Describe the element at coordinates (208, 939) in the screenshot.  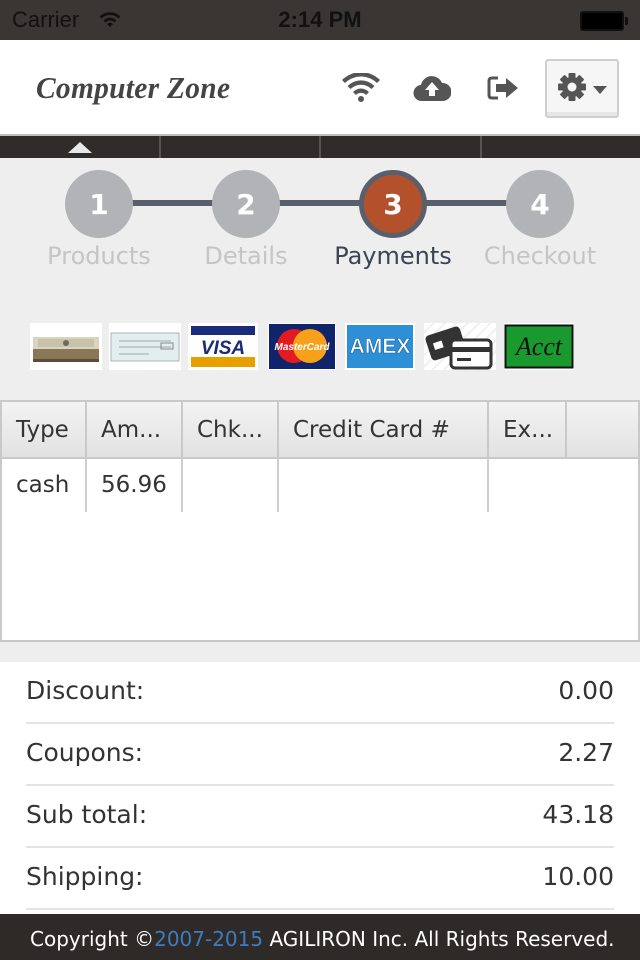
I see `copyright-years-link: 2007-2015` at that location.